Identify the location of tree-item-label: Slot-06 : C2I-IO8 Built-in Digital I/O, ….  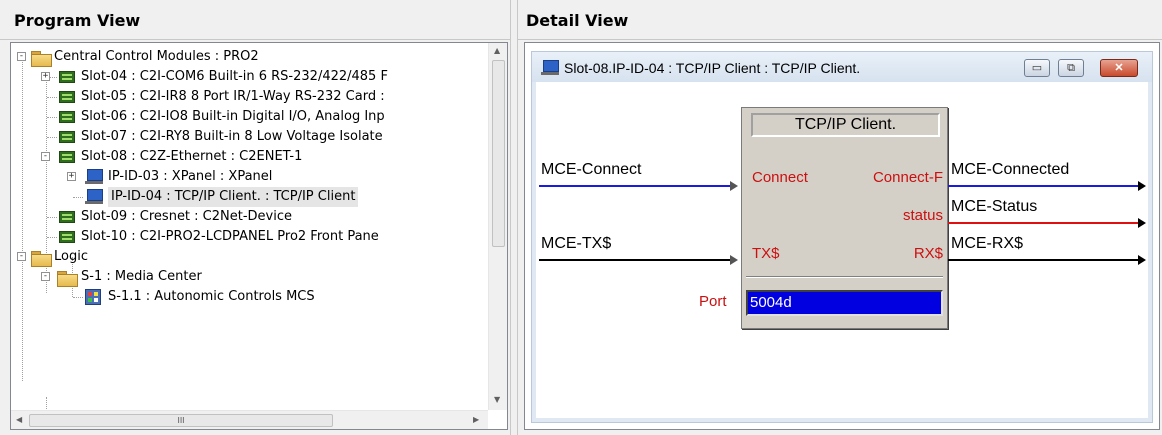
(233, 116).